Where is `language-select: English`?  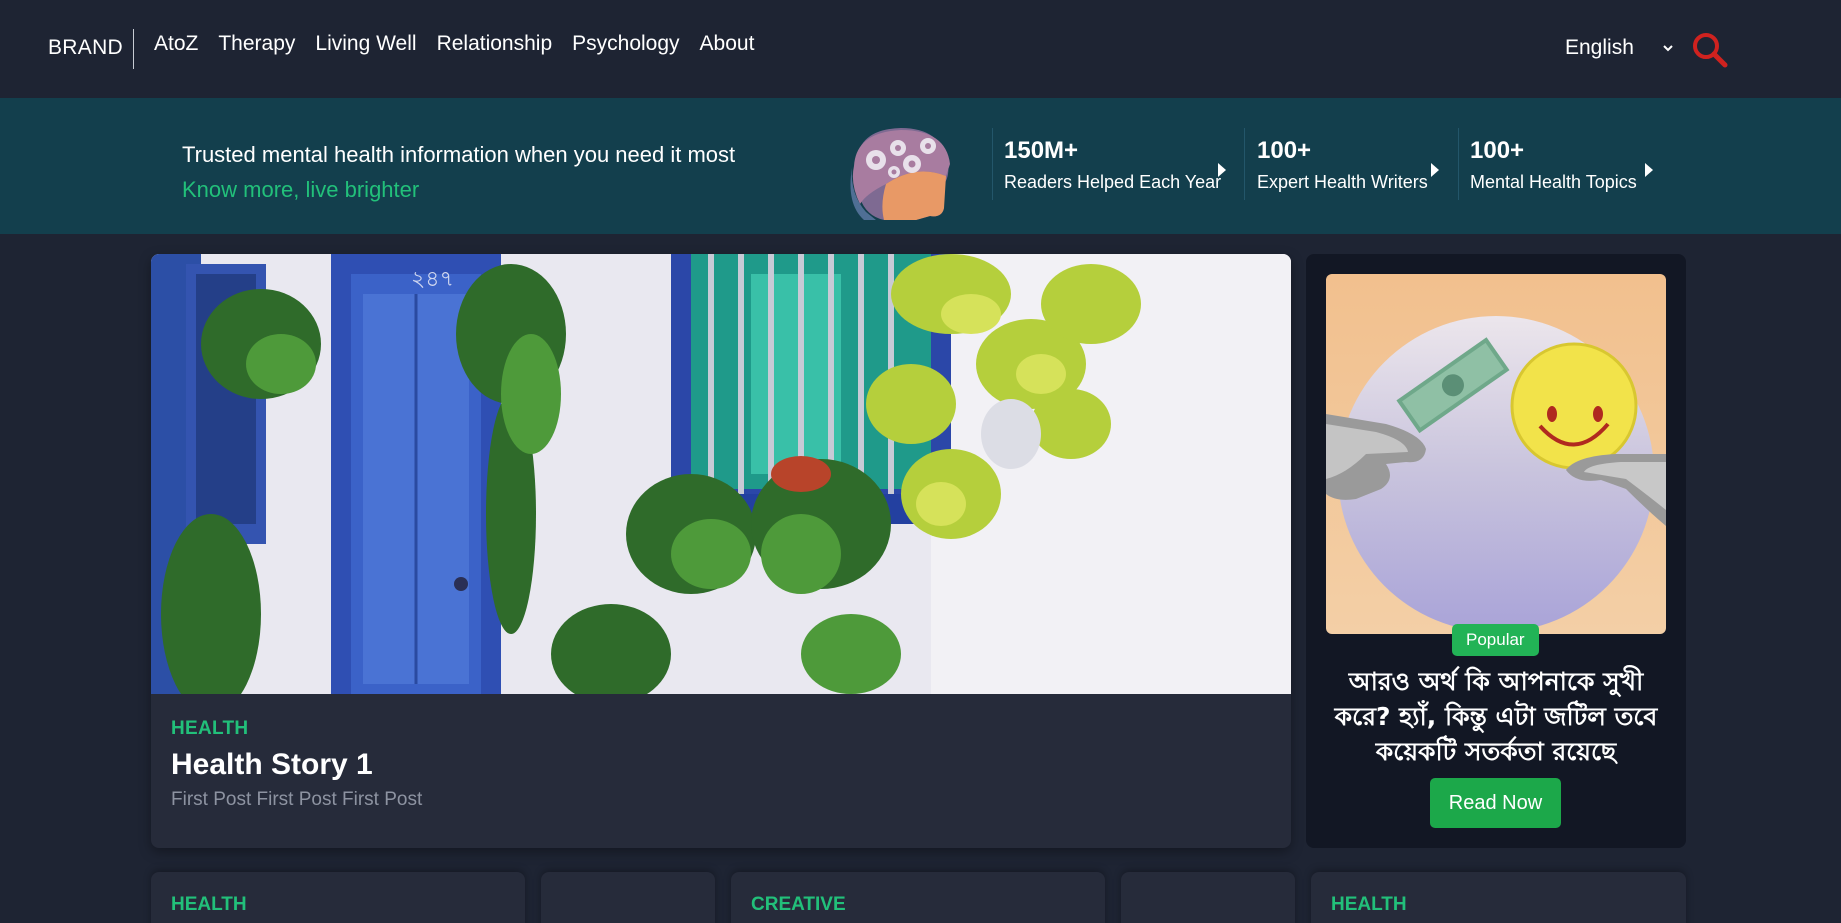
language-select: English is located at coordinates (1619, 48).